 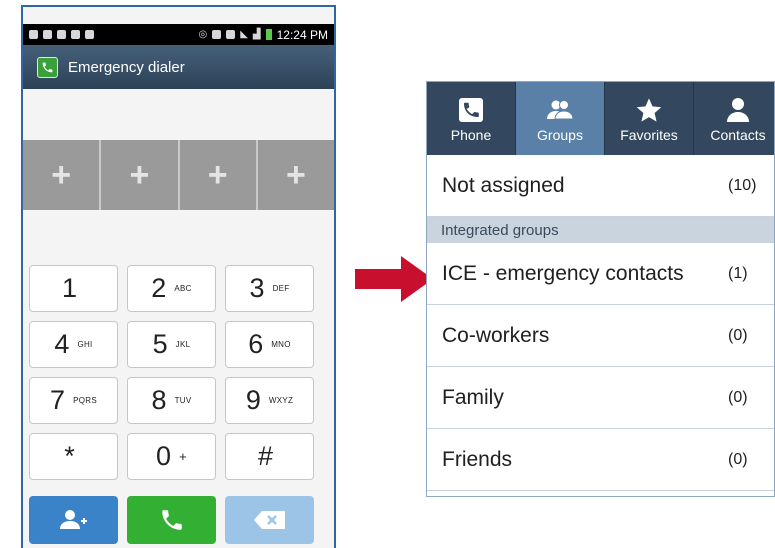 I want to click on key-digit: 5, so click(x=160, y=344).